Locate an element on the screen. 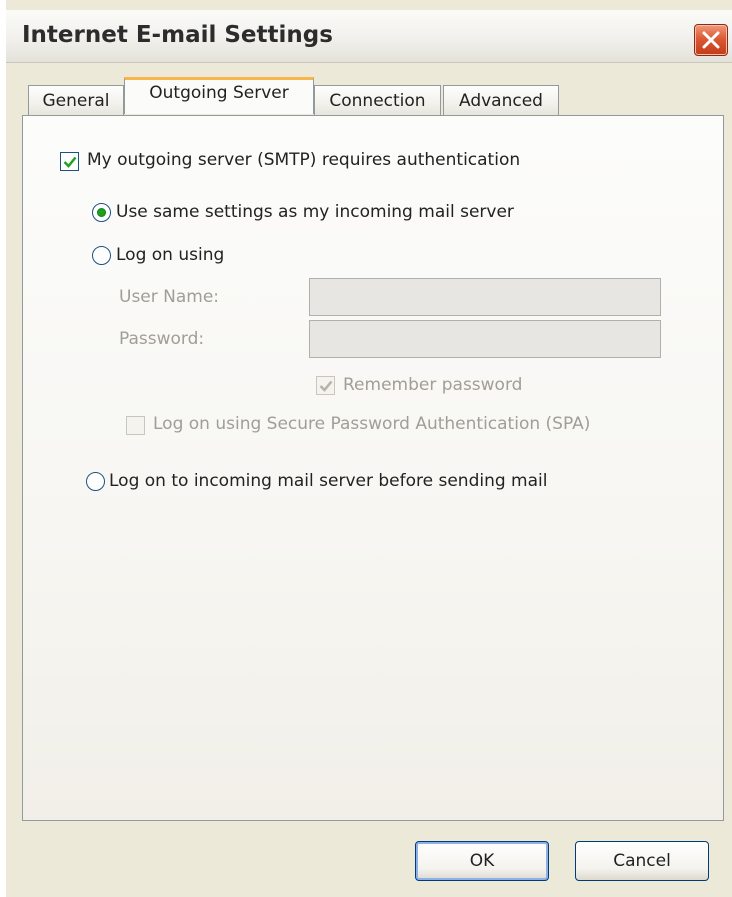 Image resolution: width=732 pixels, height=897 pixels. close-button is located at coordinates (711, 40).